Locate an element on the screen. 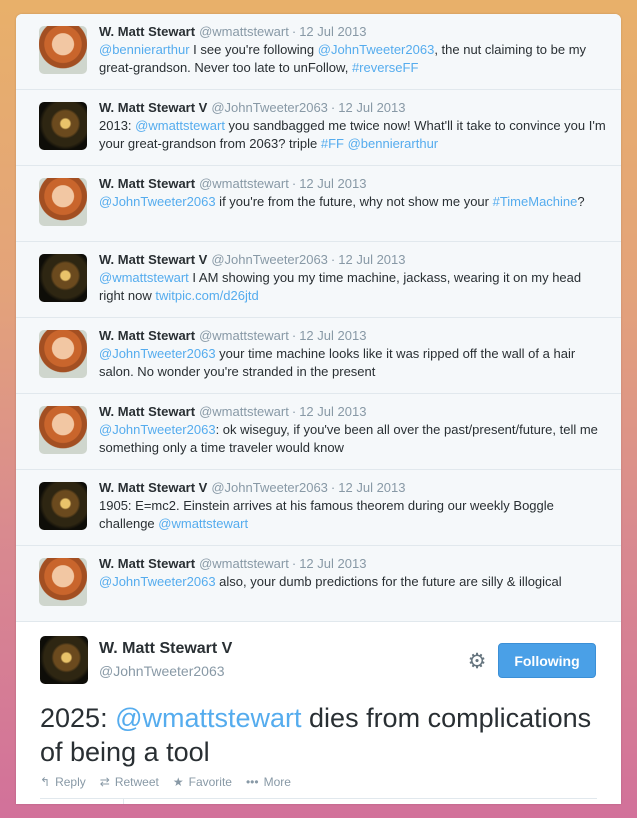  retweet-action: ⇄ Retweet is located at coordinates (129, 782).